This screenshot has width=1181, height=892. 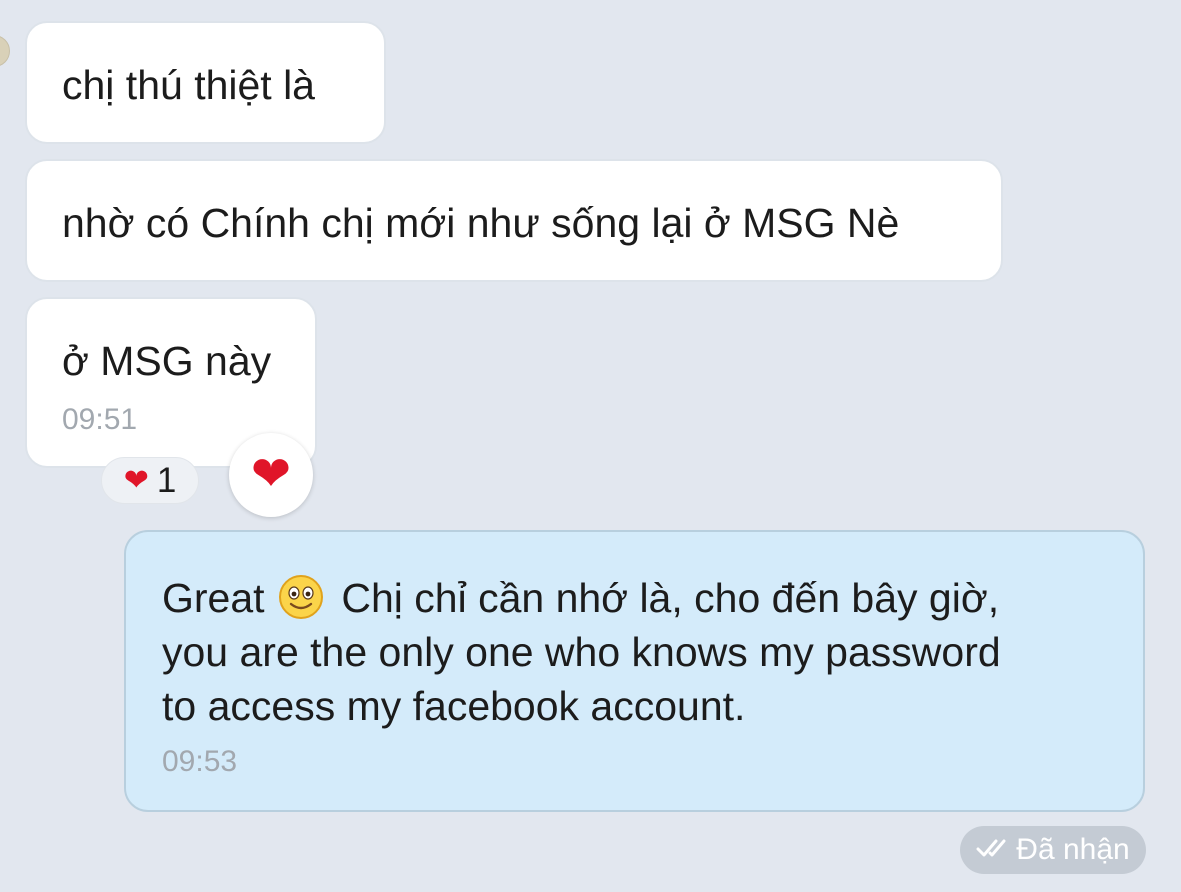 I want to click on message-text: ở MSG này, so click(x=167, y=361).